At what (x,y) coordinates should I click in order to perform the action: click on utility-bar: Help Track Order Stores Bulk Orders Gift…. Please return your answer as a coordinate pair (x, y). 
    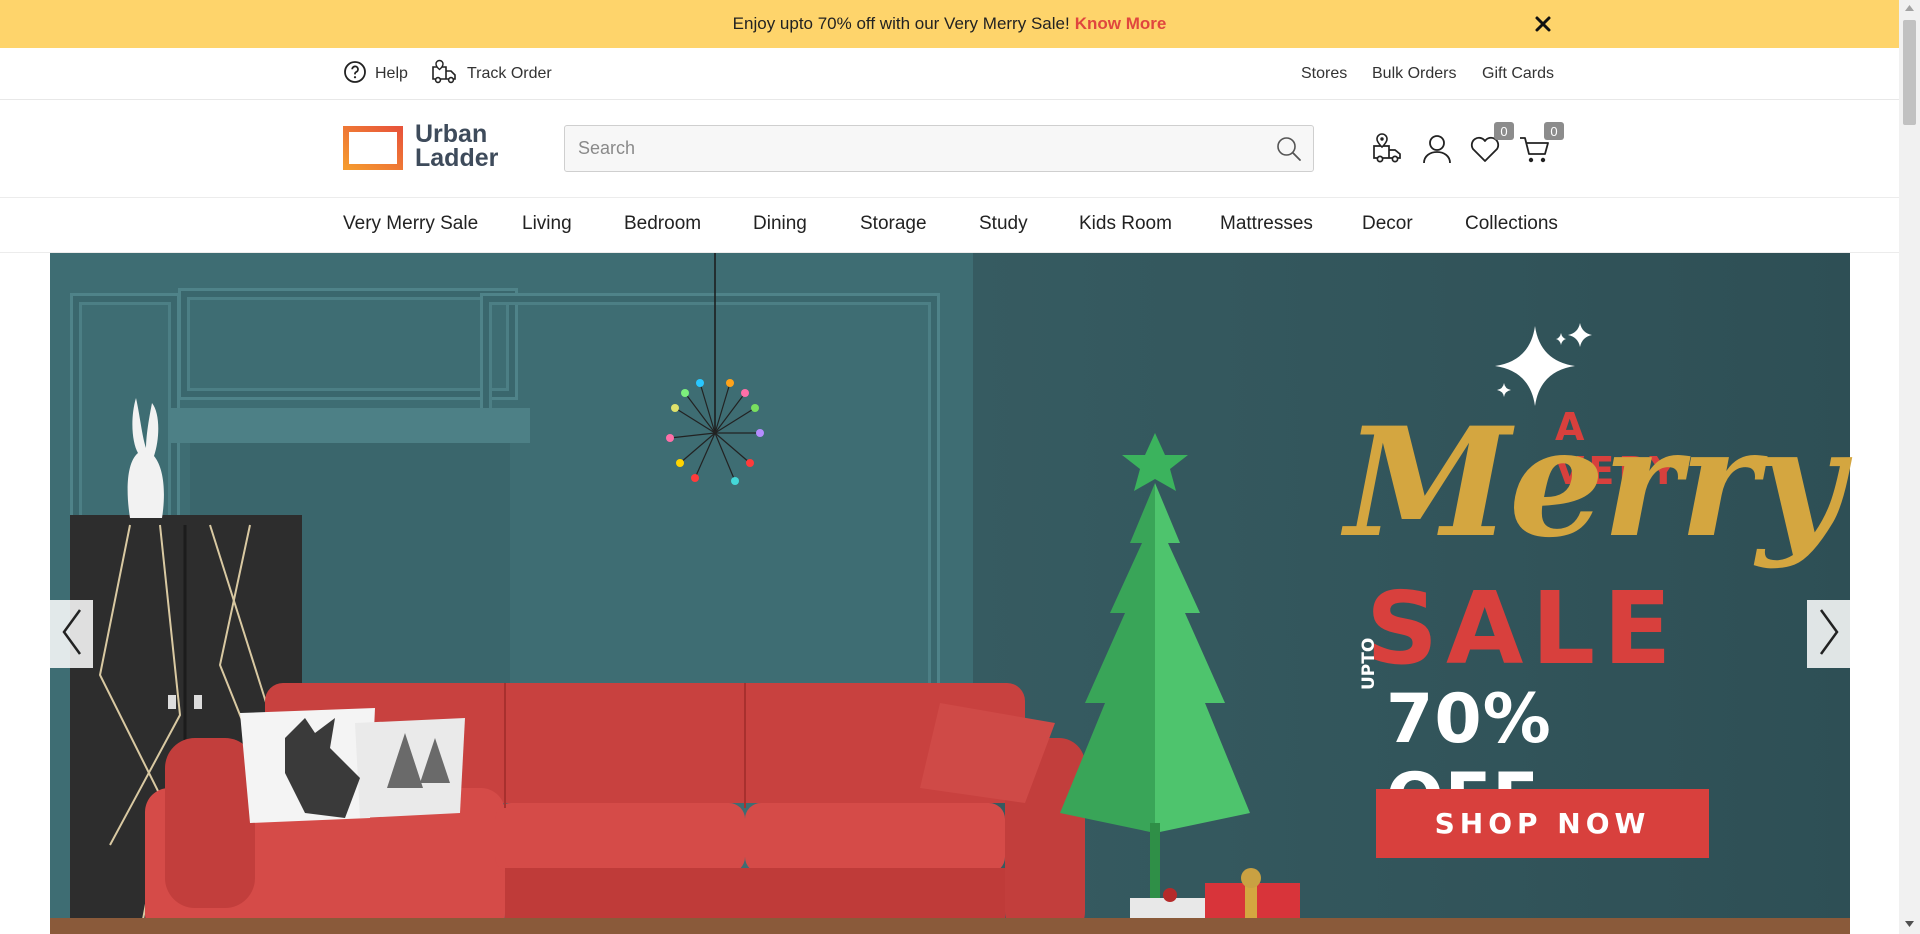
    Looking at the image, I should click on (949, 74).